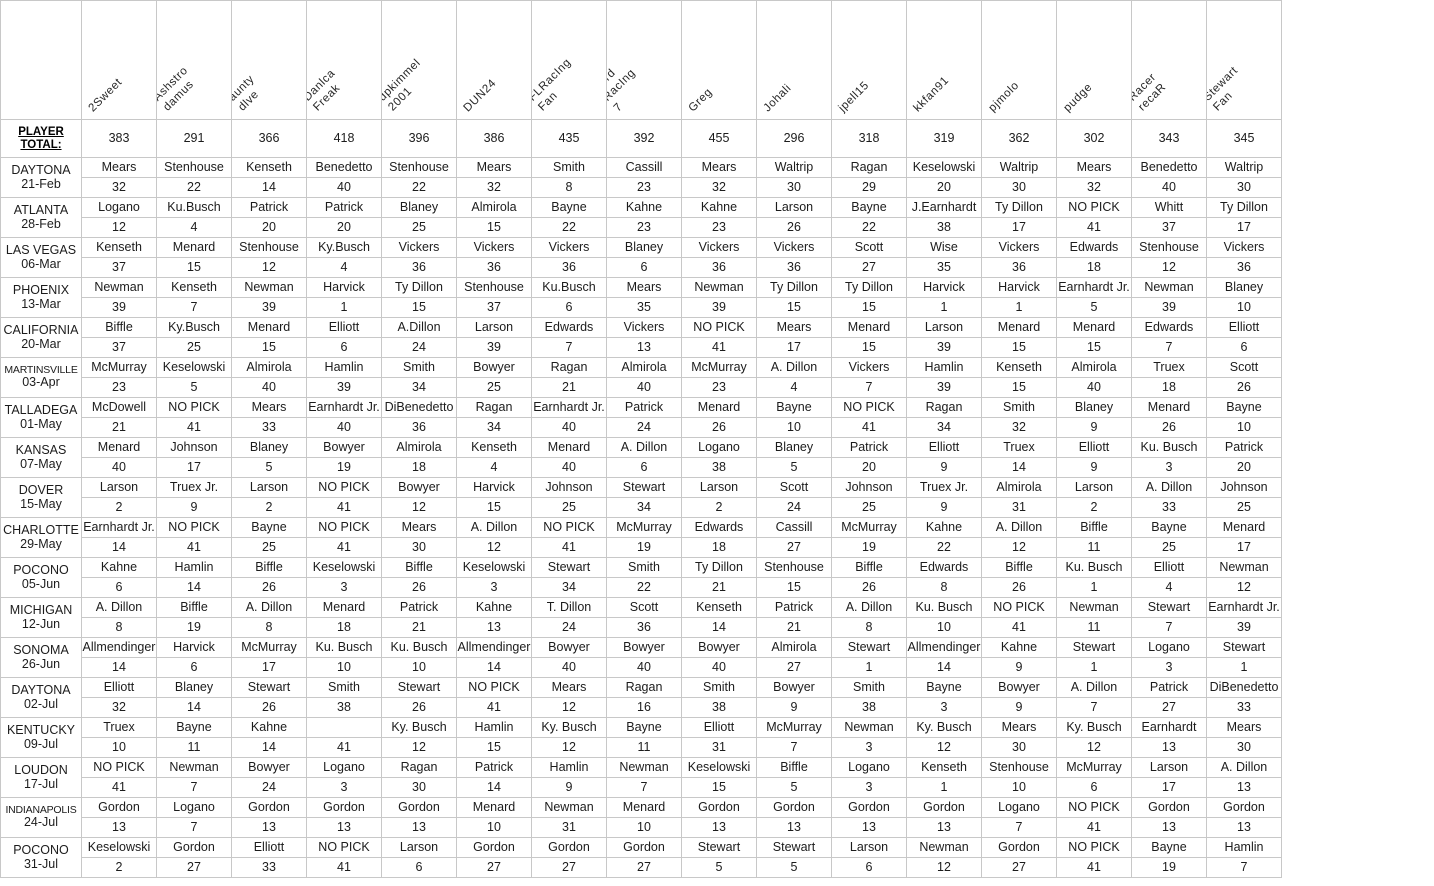  Describe the element at coordinates (194, 487) in the screenshot. I see `driver-pick-cell: Truex Jr.` at that location.